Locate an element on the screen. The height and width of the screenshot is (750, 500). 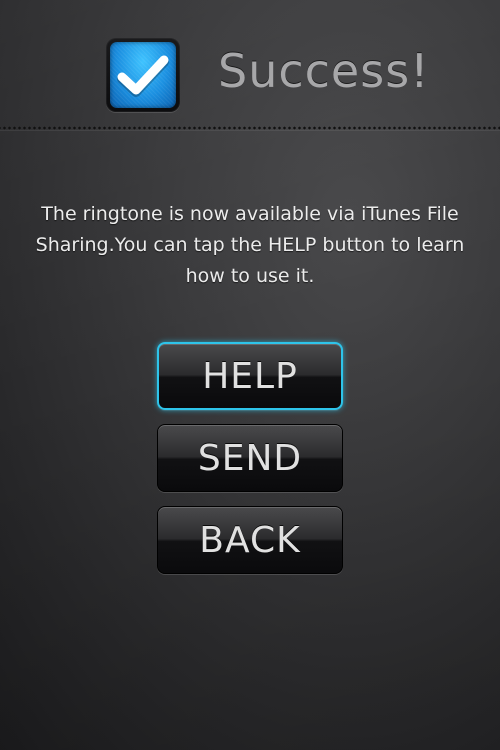
send-button: SEND is located at coordinates (250, 458).